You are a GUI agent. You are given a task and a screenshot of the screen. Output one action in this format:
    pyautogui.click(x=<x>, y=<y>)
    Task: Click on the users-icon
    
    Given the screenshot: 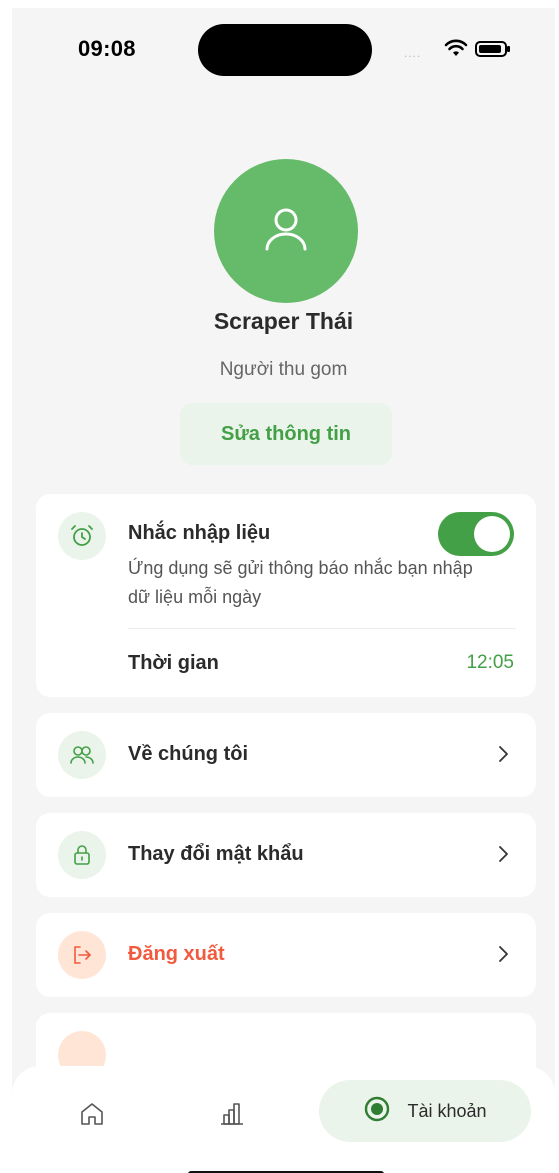 What is the action you would take?
    pyautogui.click(x=82, y=755)
    